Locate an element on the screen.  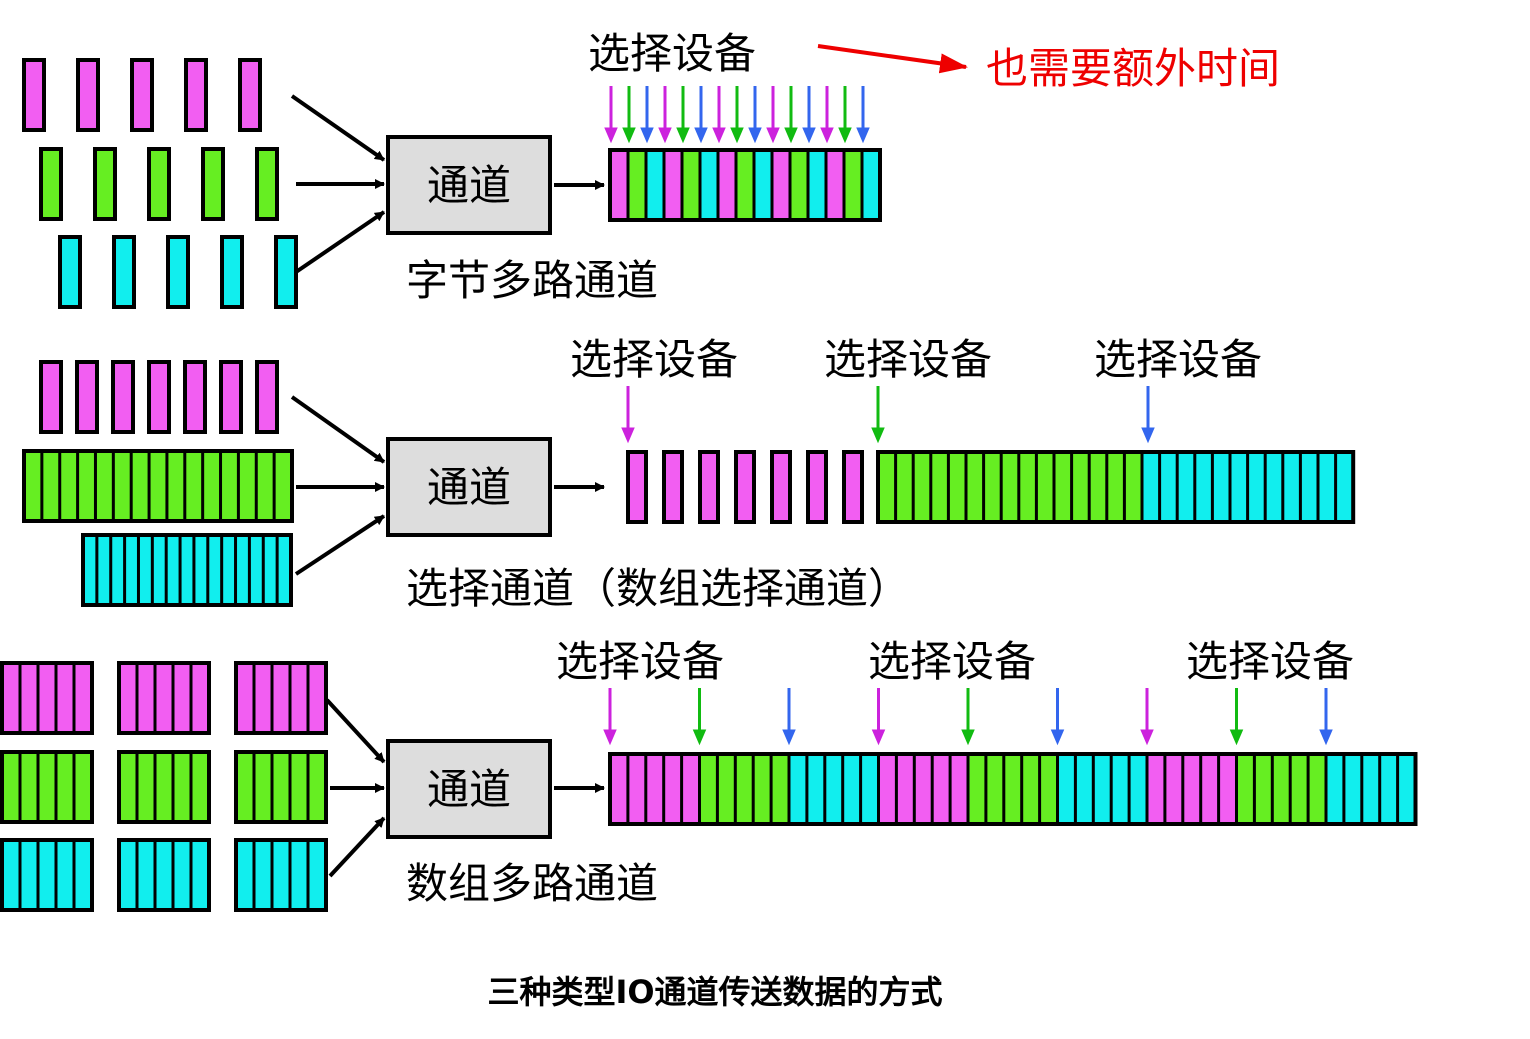
block-multiplex-title: 数组多路通道 is located at coordinates (532, 883).